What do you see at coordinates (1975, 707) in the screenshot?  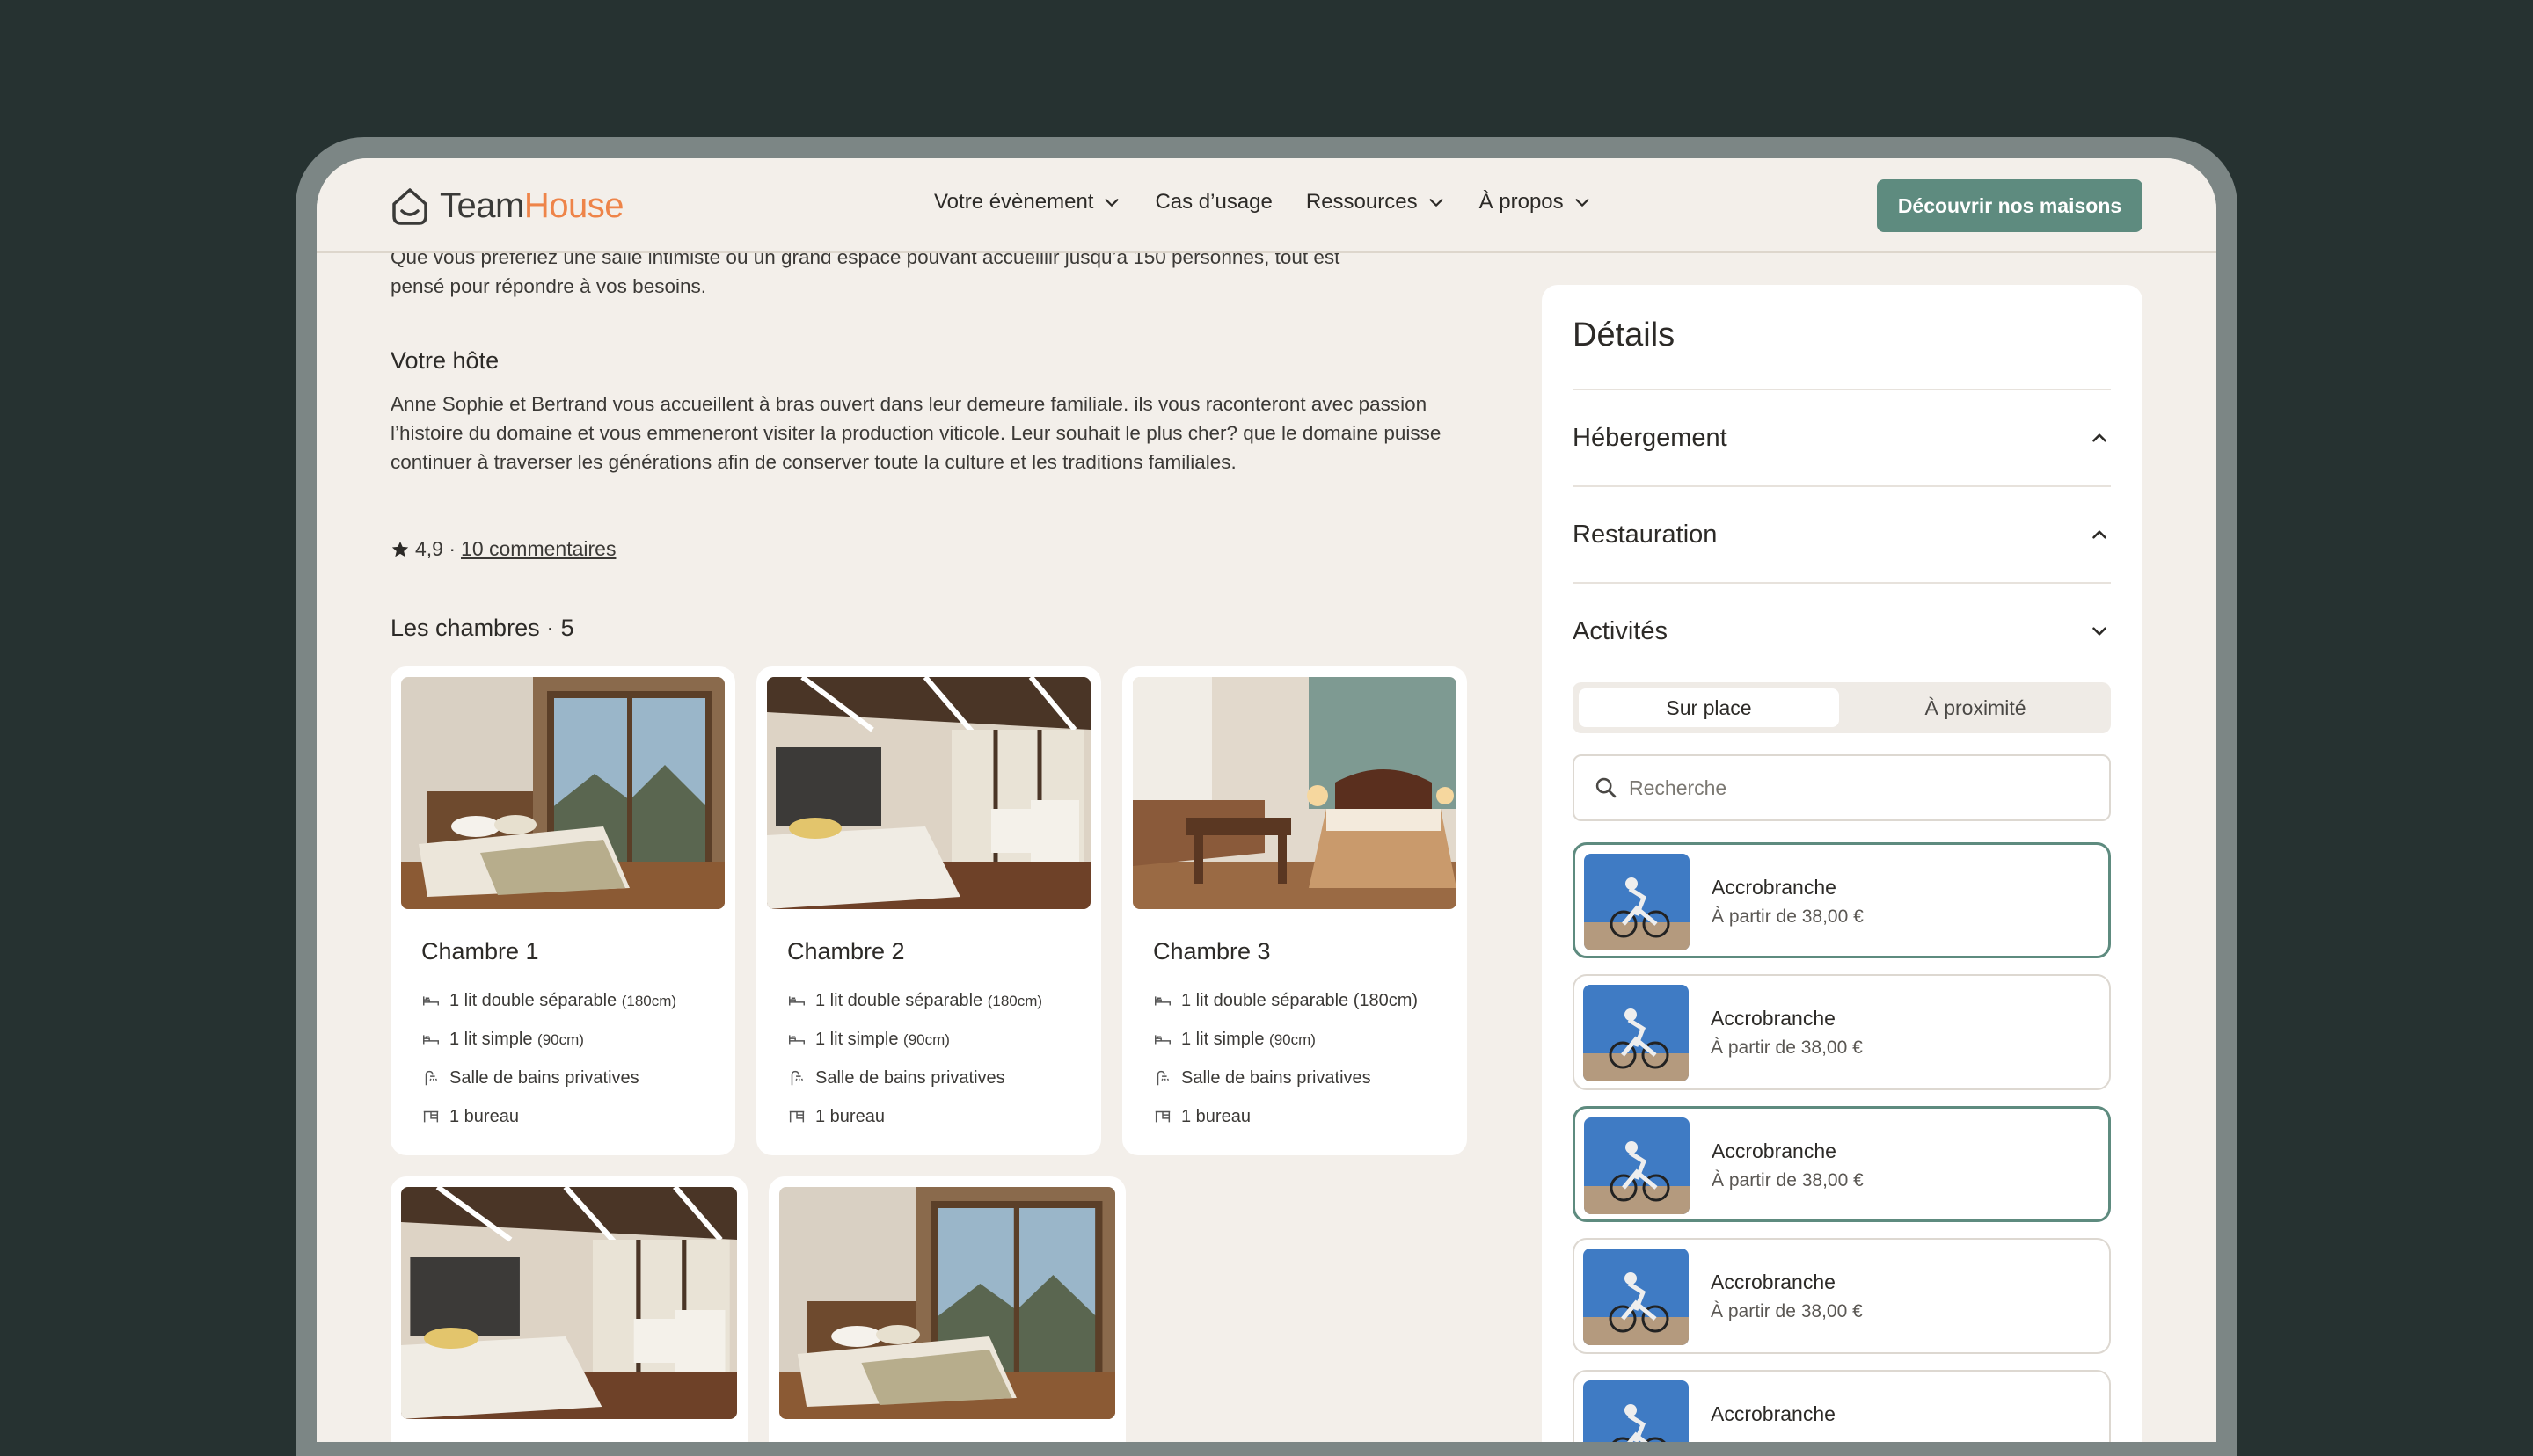 I see `tab-a-proximite: À proximité` at bounding box center [1975, 707].